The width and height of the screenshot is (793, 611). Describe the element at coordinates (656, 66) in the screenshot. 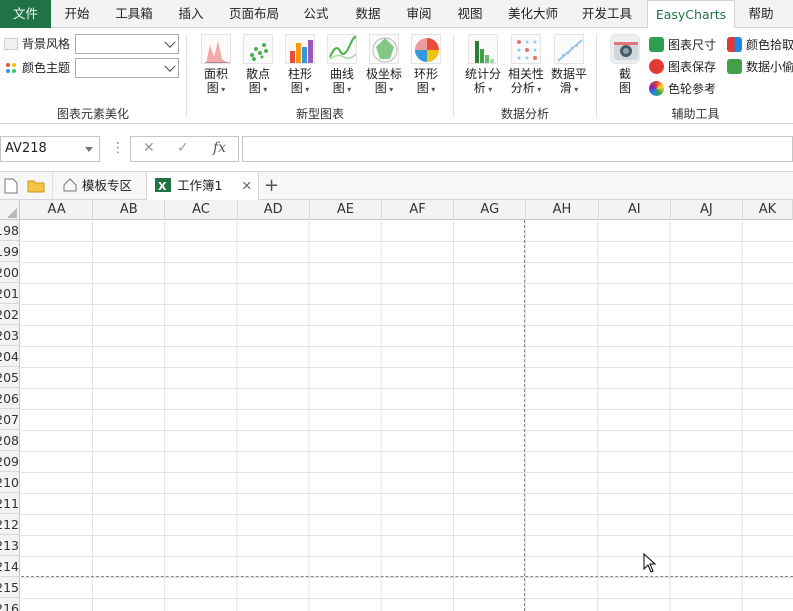

I see `save-icon` at that location.